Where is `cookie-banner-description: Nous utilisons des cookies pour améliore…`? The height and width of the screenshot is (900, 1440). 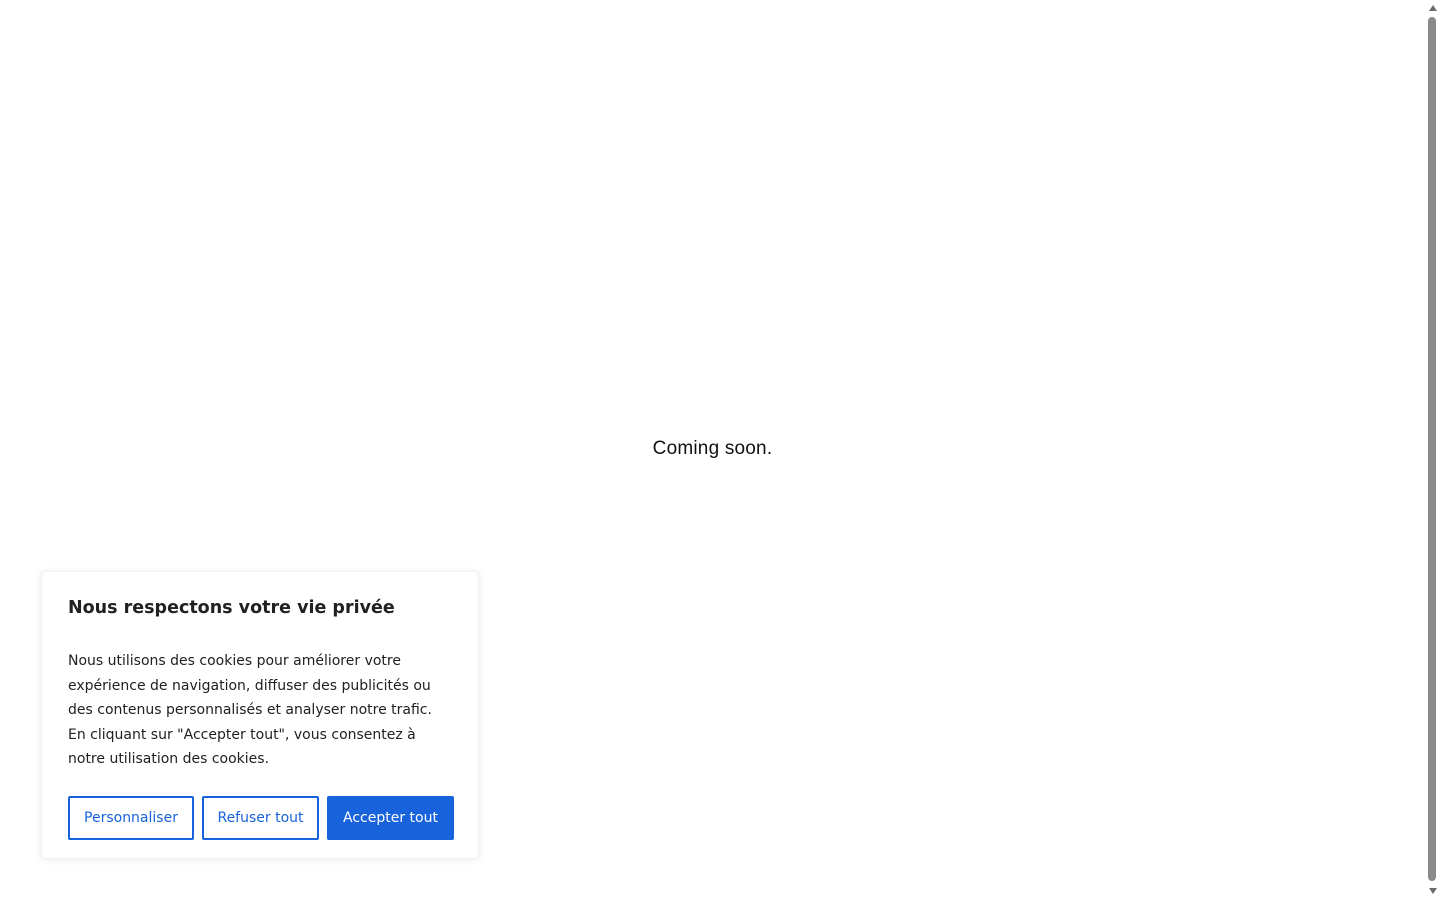 cookie-banner-description: Nous utilisons des cookies pour améliore… is located at coordinates (250, 710).